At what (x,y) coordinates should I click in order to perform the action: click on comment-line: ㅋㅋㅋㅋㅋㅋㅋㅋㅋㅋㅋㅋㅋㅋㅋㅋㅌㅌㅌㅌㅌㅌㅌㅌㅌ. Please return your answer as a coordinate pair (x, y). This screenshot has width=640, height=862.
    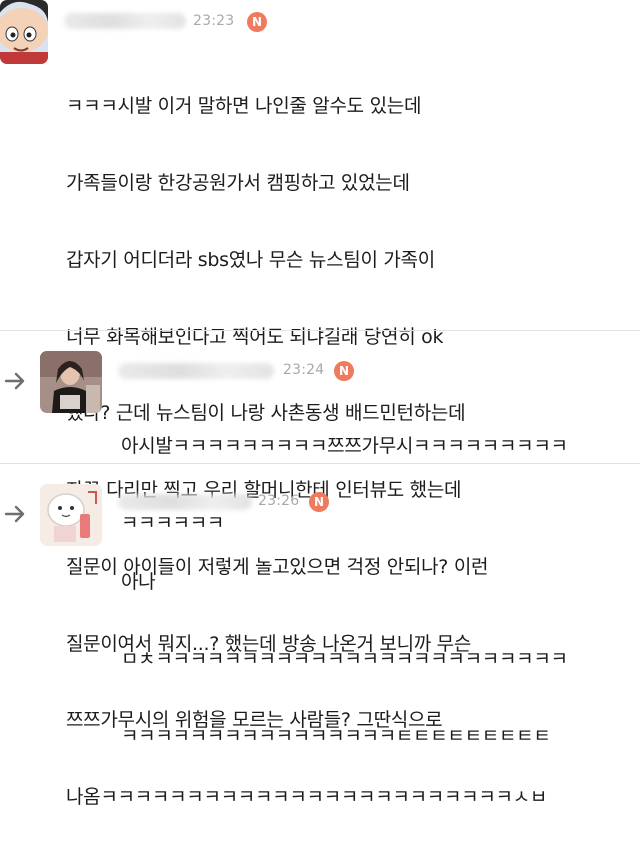
    Looking at the image, I should click on (336, 735).